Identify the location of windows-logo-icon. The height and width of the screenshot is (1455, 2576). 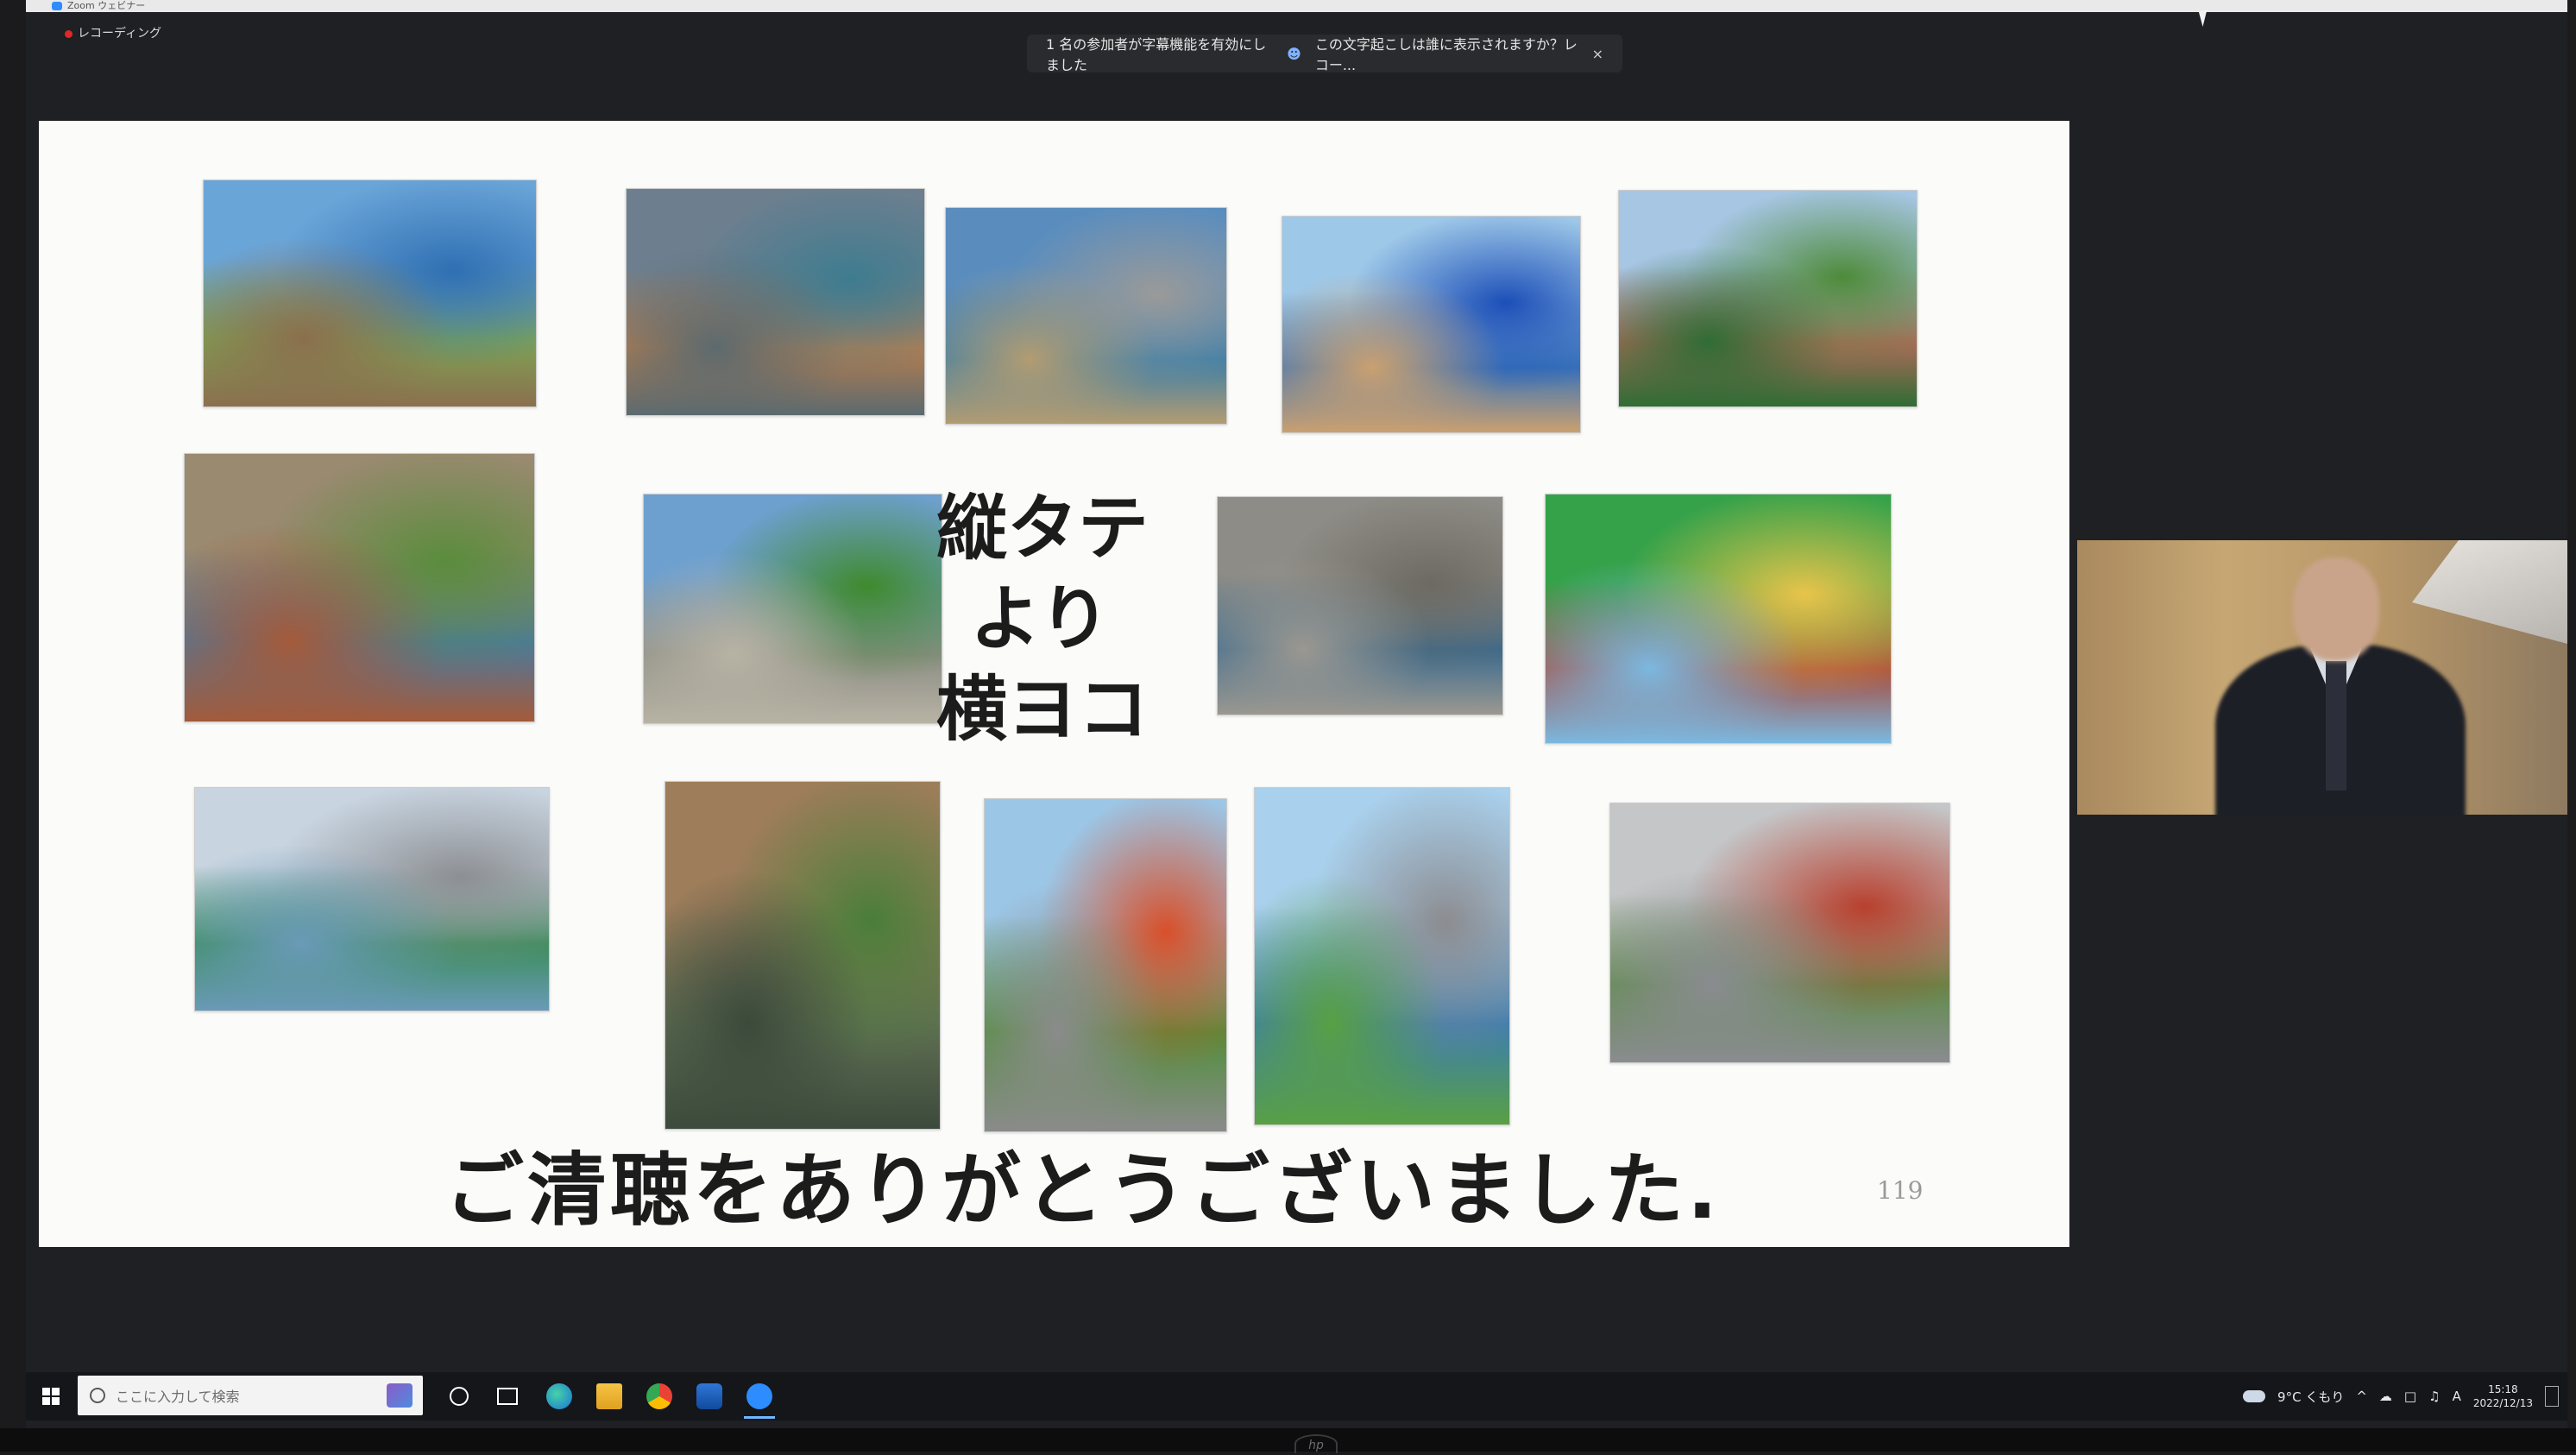
(51, 1397).